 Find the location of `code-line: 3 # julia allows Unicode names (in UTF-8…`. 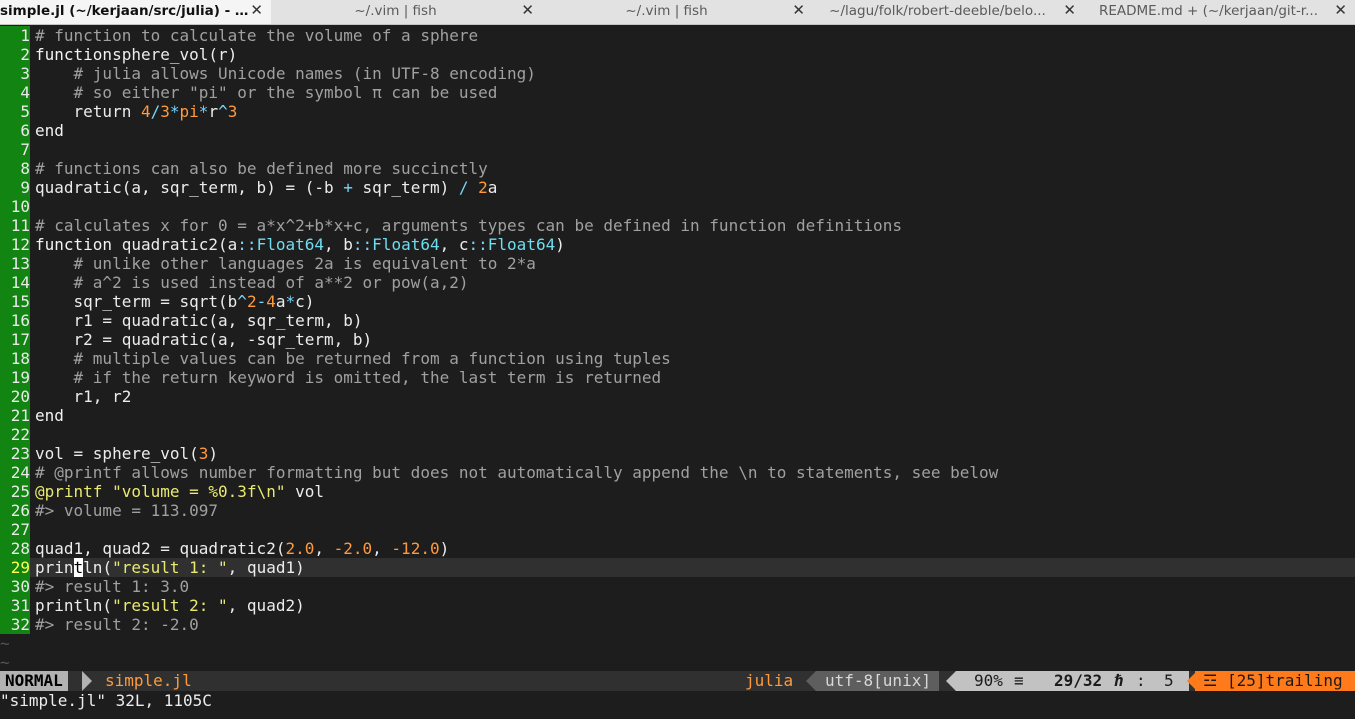

code-line: 3 # julia allows Unicode names (in UTF-8… is located at coordinates (677, 73).